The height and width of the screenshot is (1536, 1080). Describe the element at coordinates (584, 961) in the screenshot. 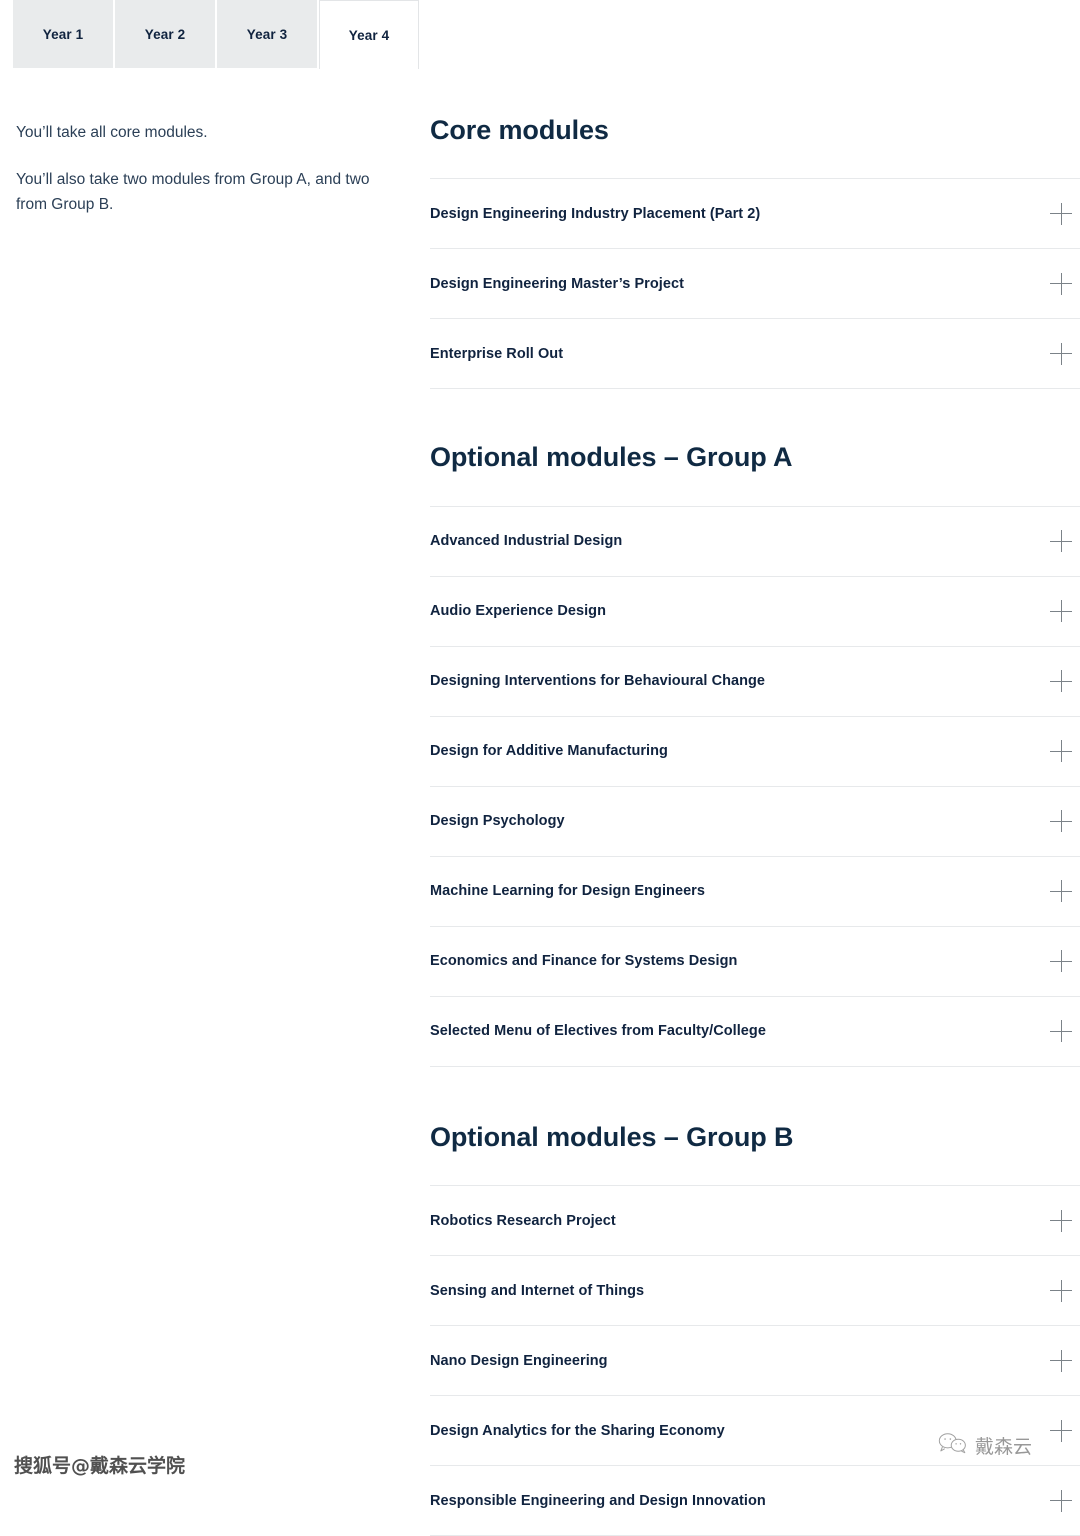

I see `module-title: Economics and Finance for Systems Design` at that location.